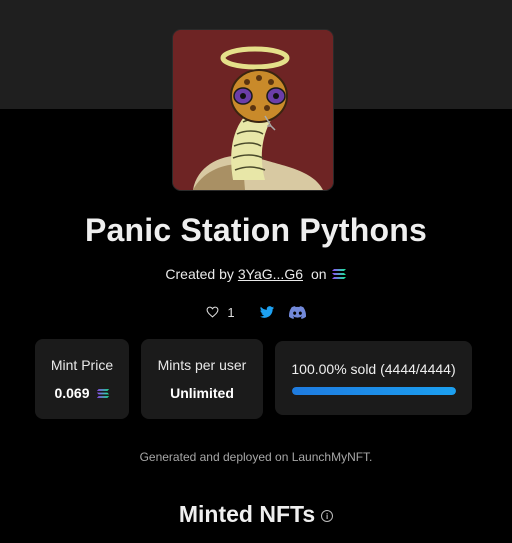  Describe the element at coordinates (373, 369) in the screenshot. I see `sold-progress-text: 100.00% sold (4444/4444)` at that location.